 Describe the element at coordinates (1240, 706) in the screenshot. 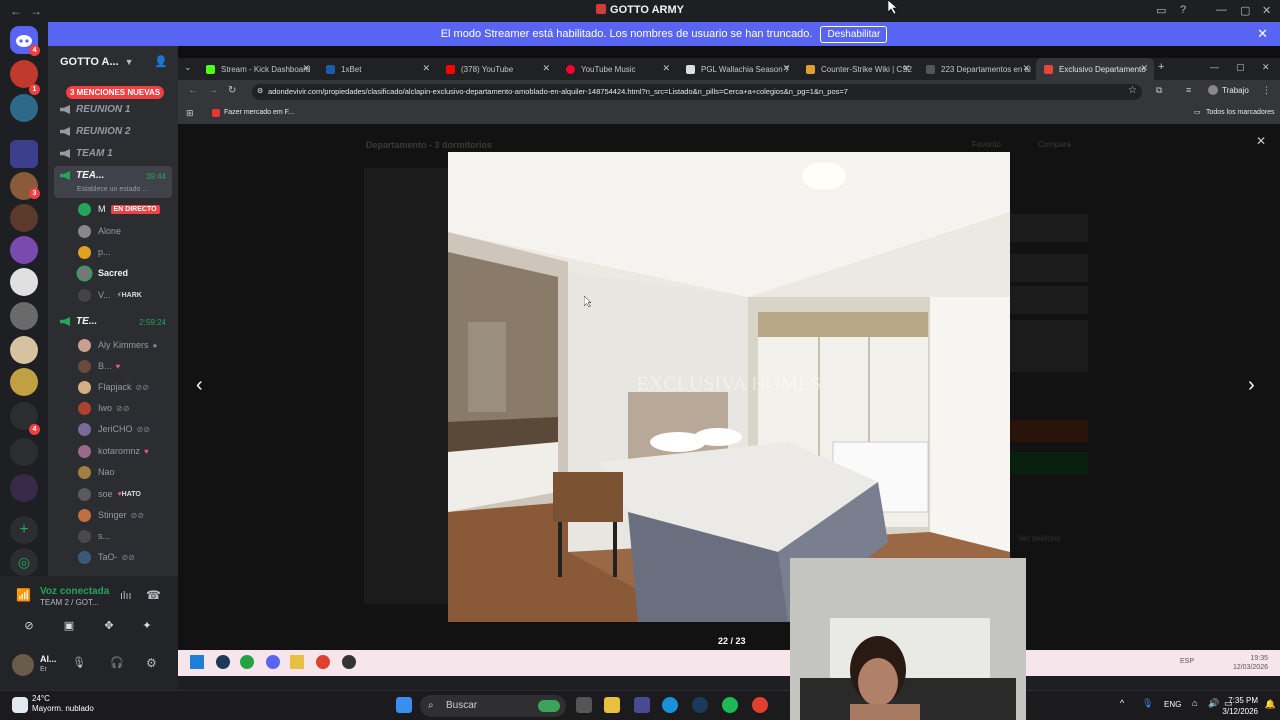

I see `taskbar-clock: 7:35 PM 3/12/2026` at that location.